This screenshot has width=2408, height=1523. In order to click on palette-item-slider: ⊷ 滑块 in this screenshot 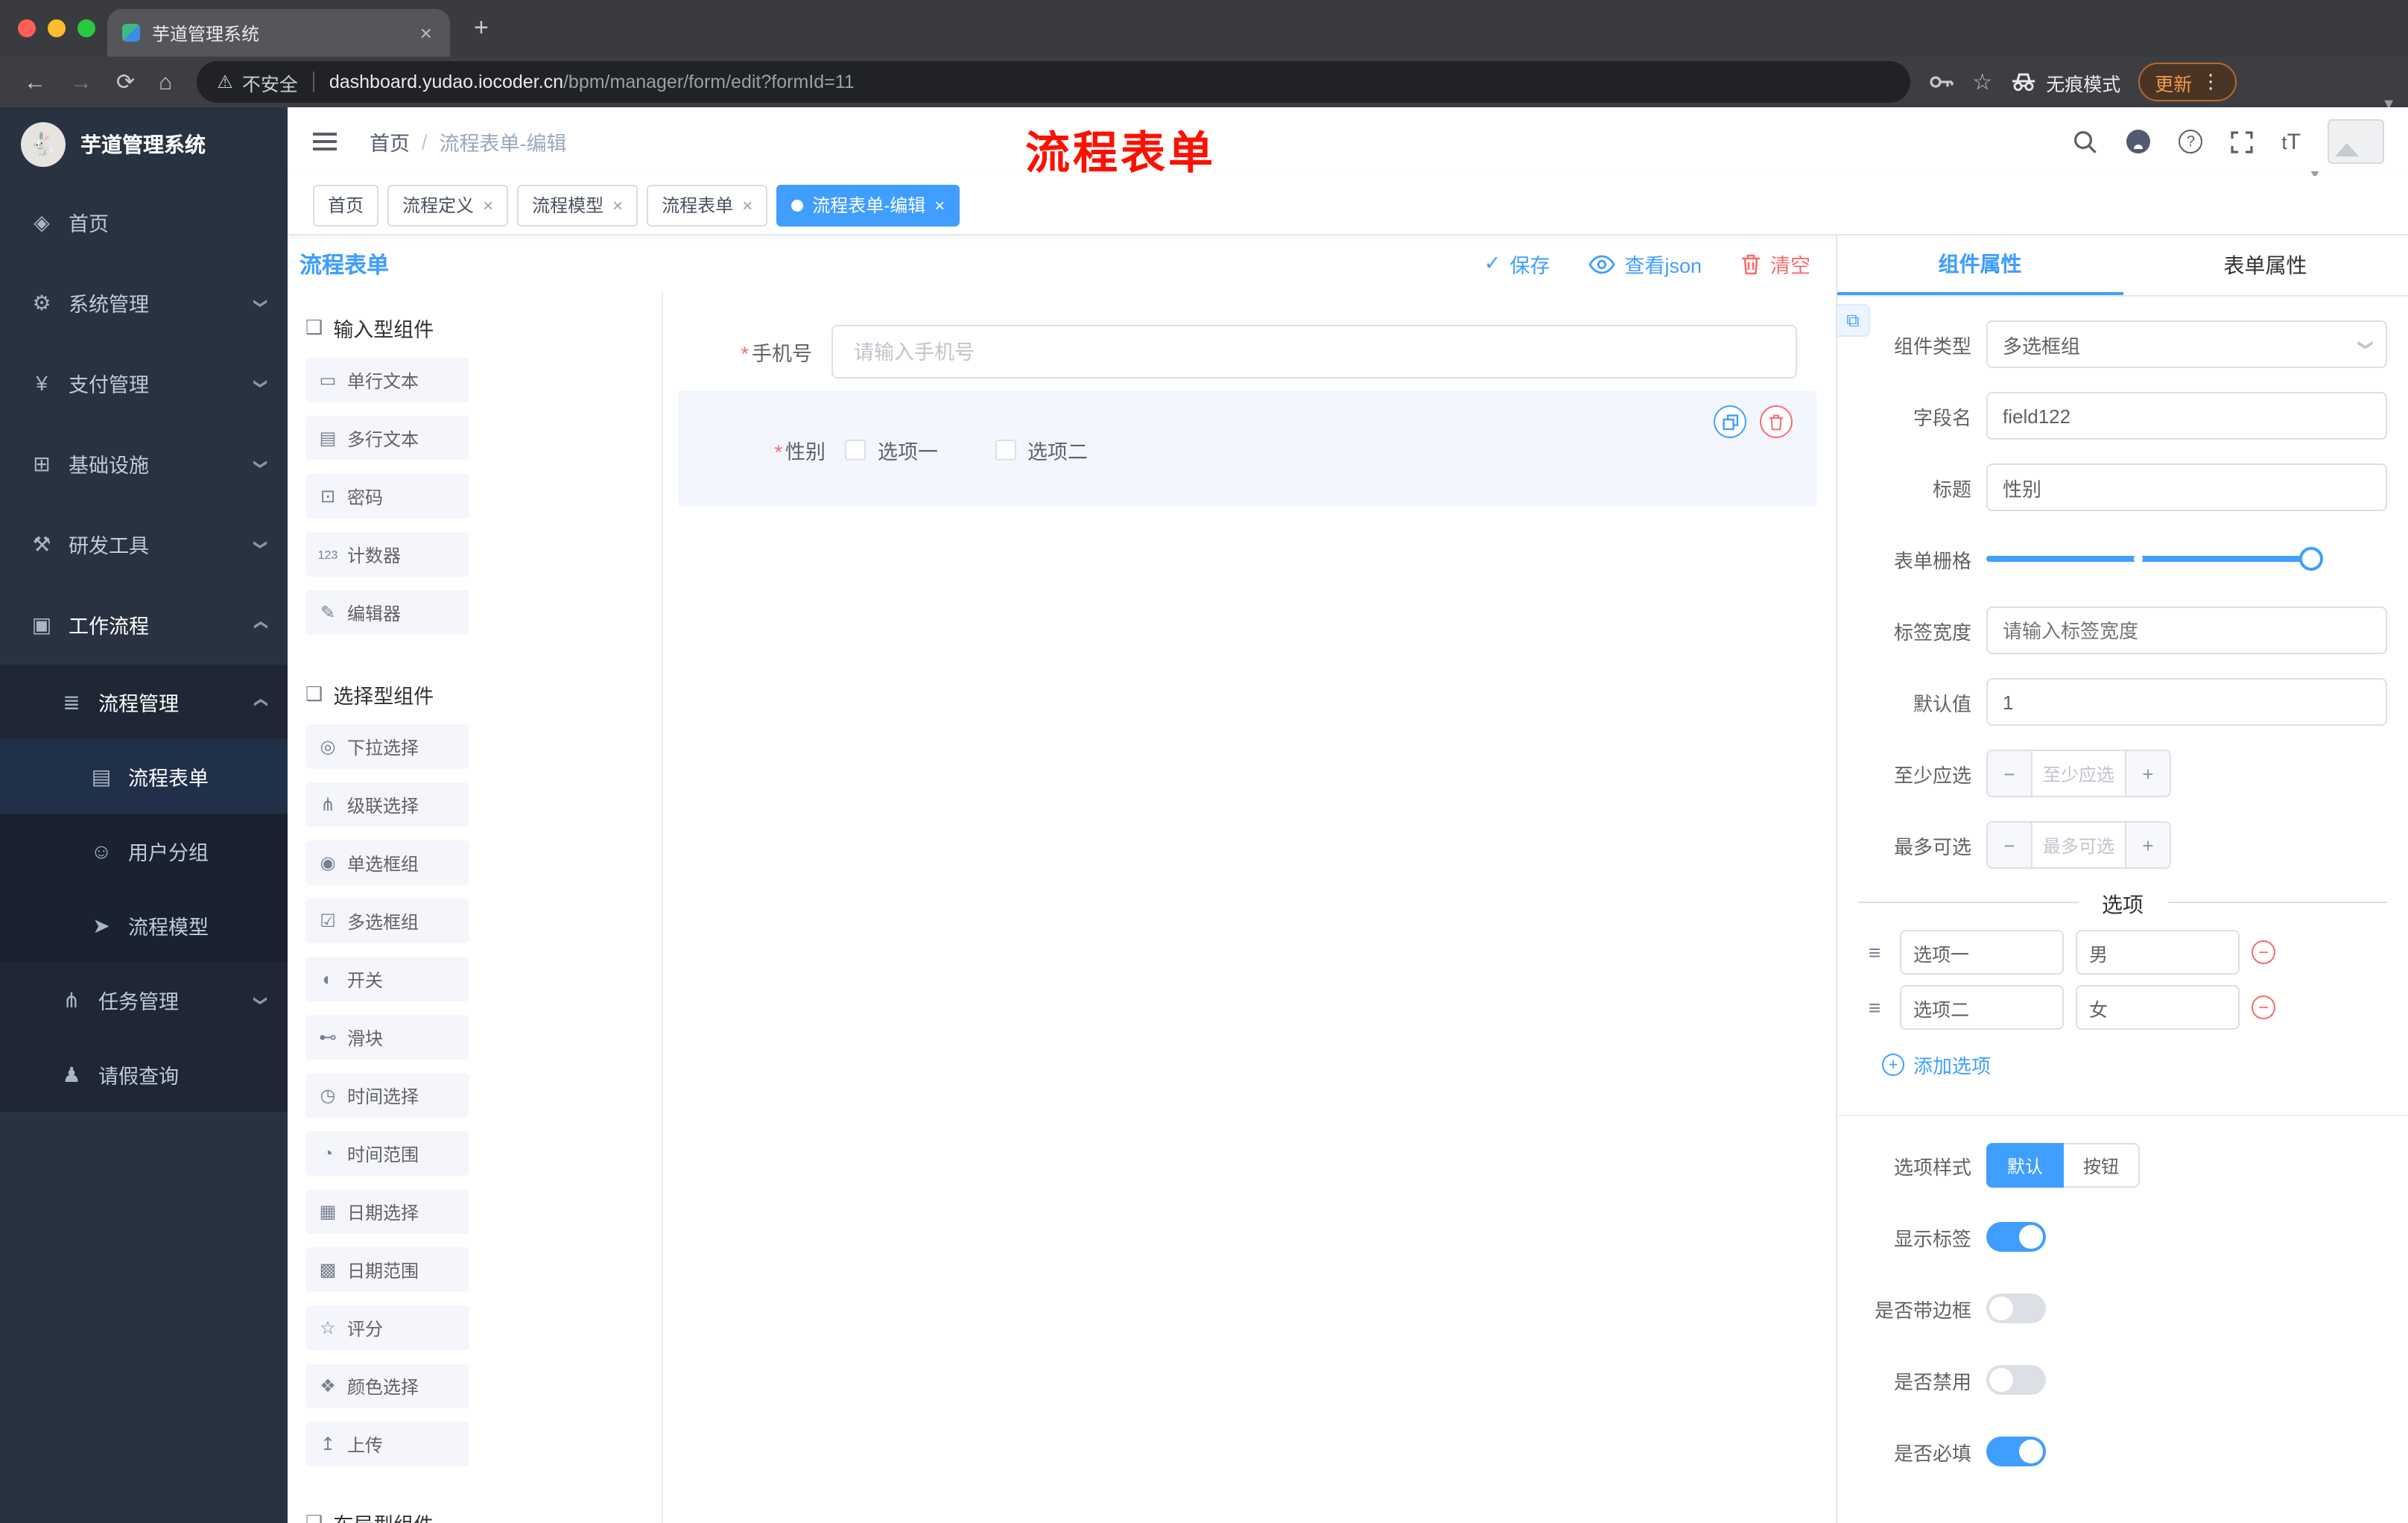, I will do `click(387, 1038)`.